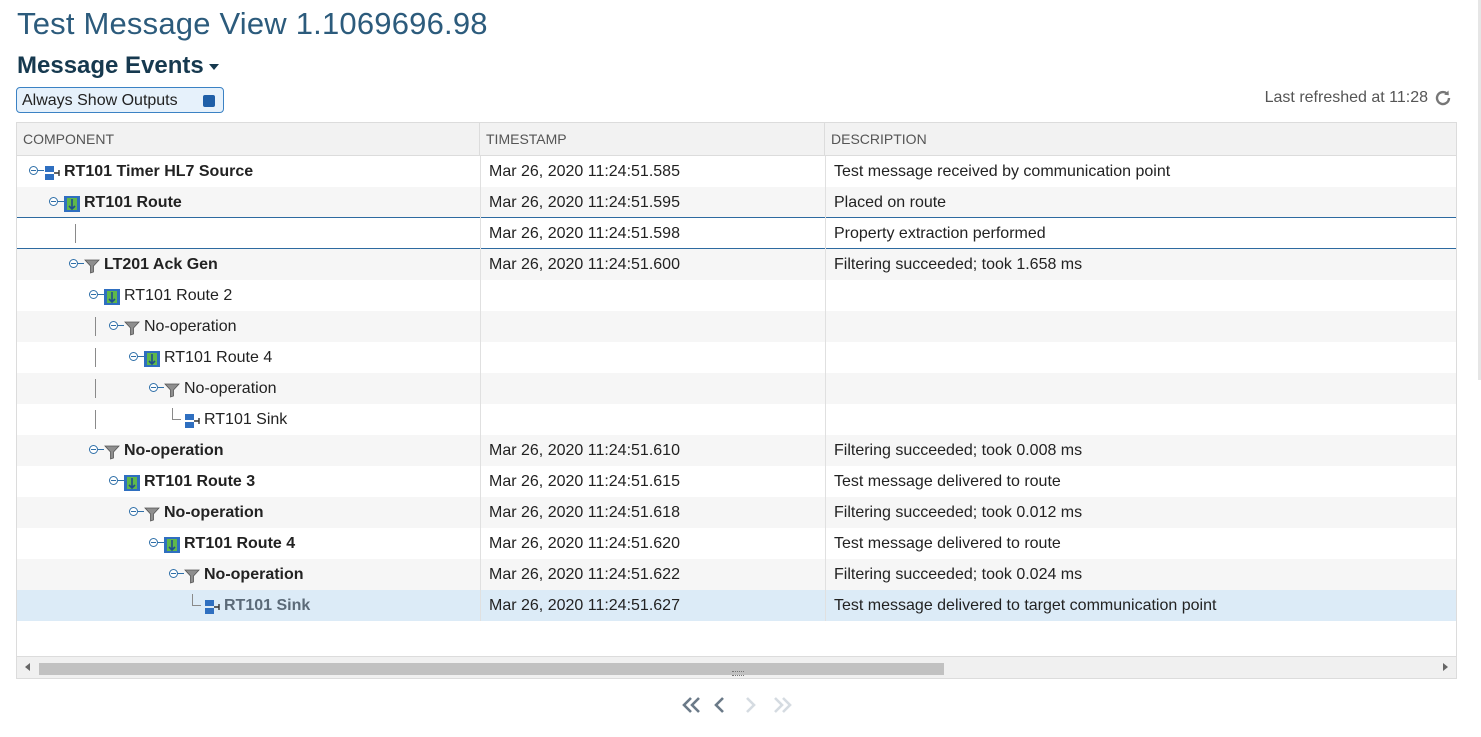  I want to click on message-events-dropdown: Message Events, so click(118, 66).